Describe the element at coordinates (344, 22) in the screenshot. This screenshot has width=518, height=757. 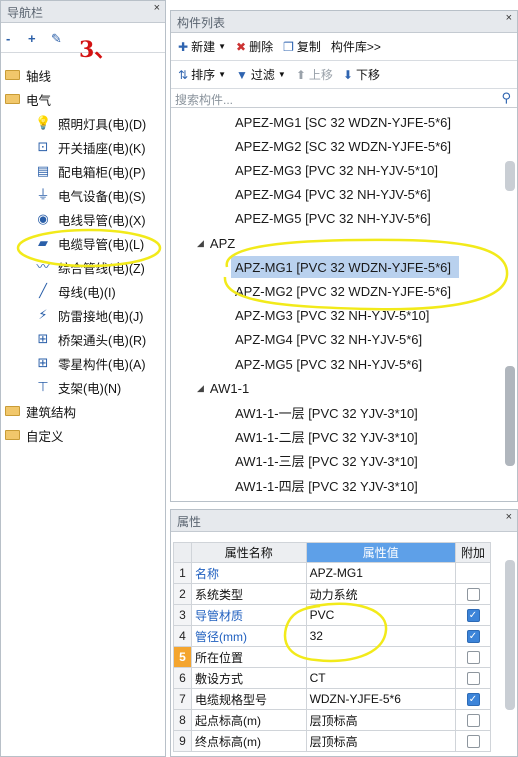
I see `list-header: 构件列表 ×` at that location.